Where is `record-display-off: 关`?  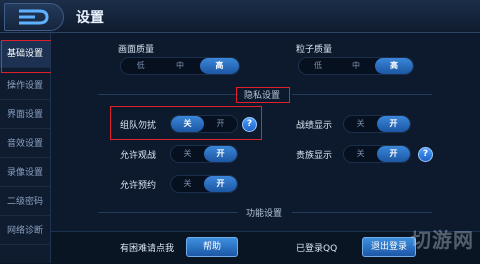 record-display-off: 关 is located at coordinates (360, 124).